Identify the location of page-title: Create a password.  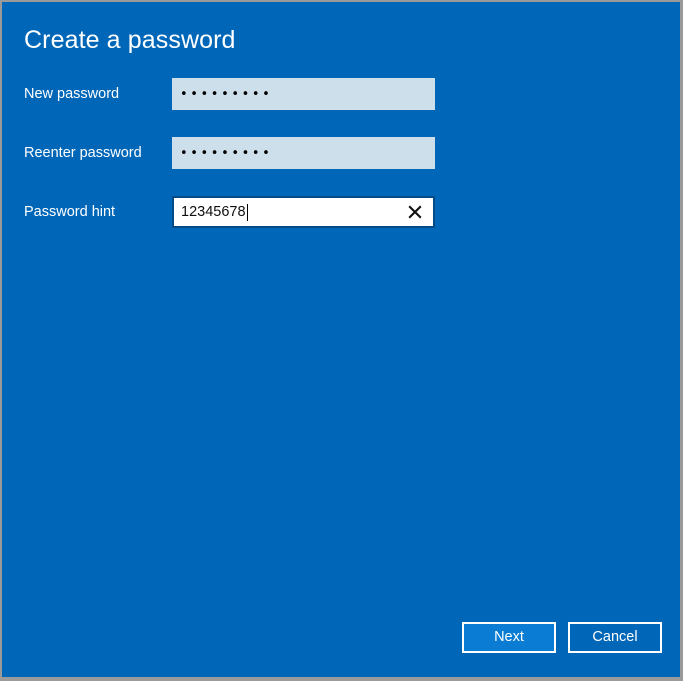
(130, 40).